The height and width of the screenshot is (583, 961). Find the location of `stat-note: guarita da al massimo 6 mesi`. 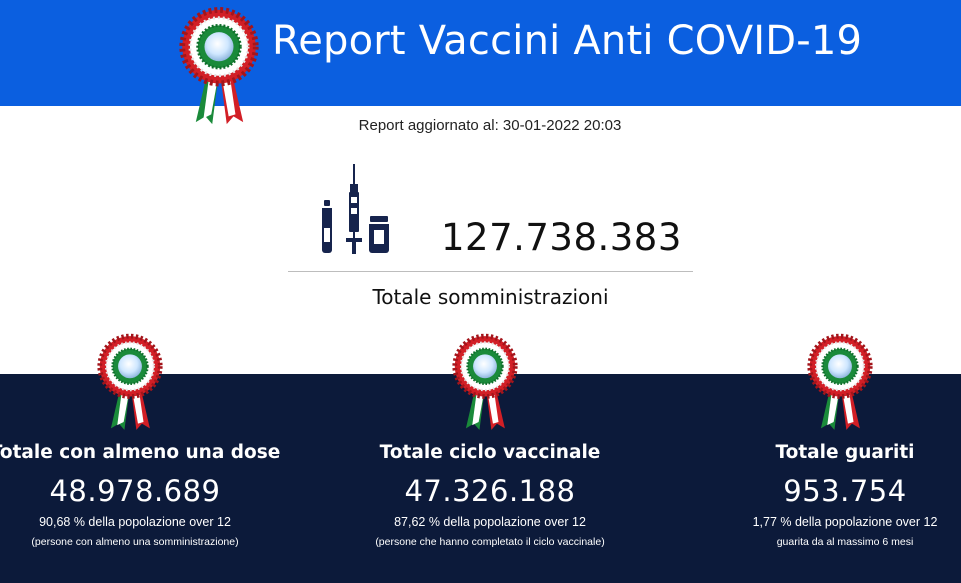

stat-note: guarita da al massimo 6 mesi is located at coordinates (845, 542).